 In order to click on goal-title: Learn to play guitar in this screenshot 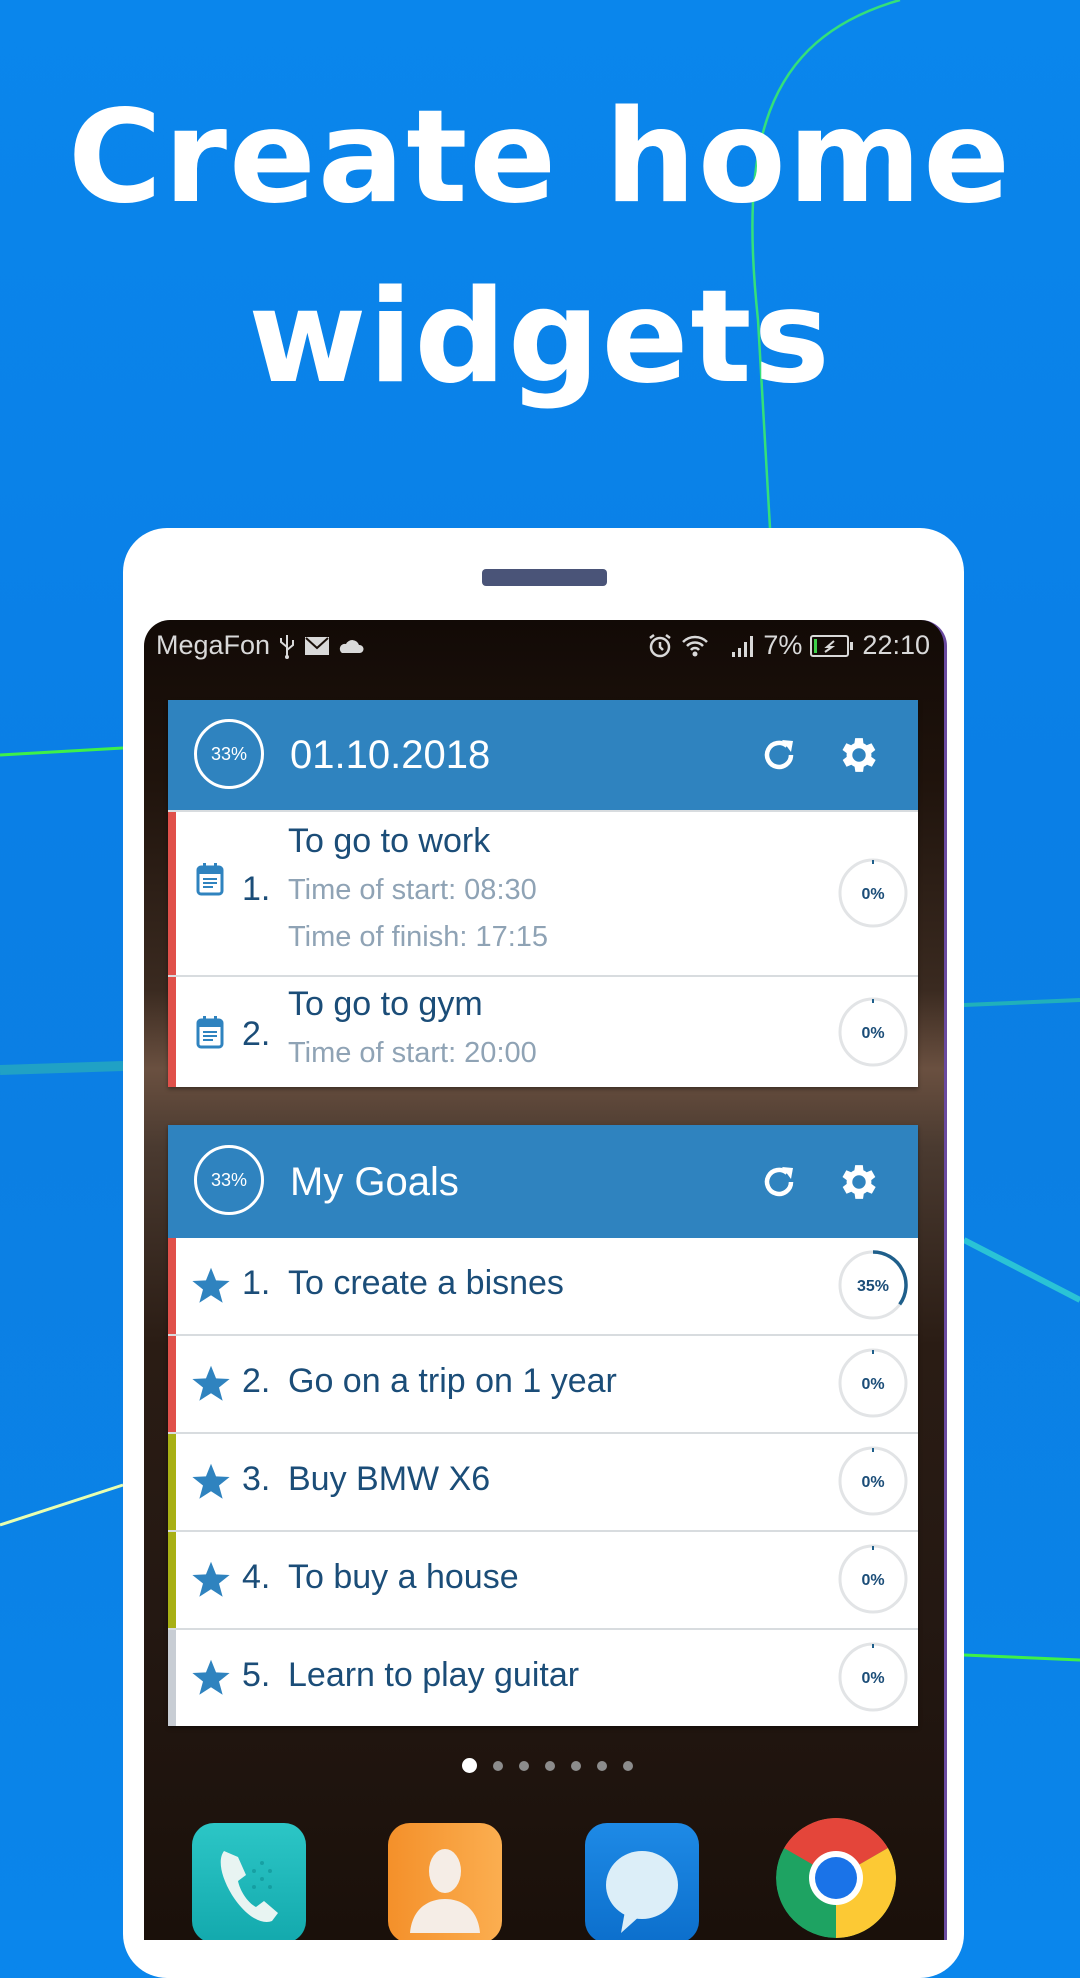, I will do `click(434, 1675)`.